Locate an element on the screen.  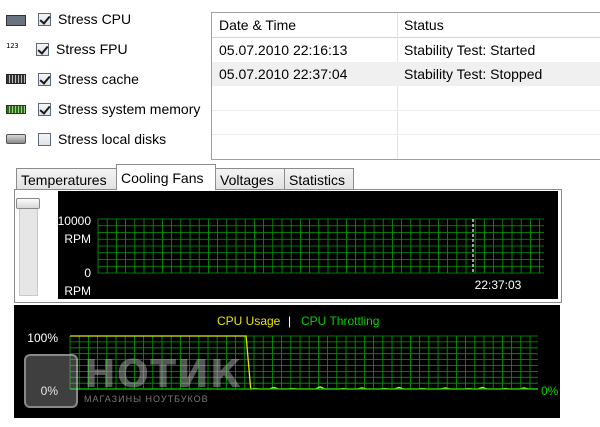
fan-y-max-unit: RPM is located at coordinates (77, 239).